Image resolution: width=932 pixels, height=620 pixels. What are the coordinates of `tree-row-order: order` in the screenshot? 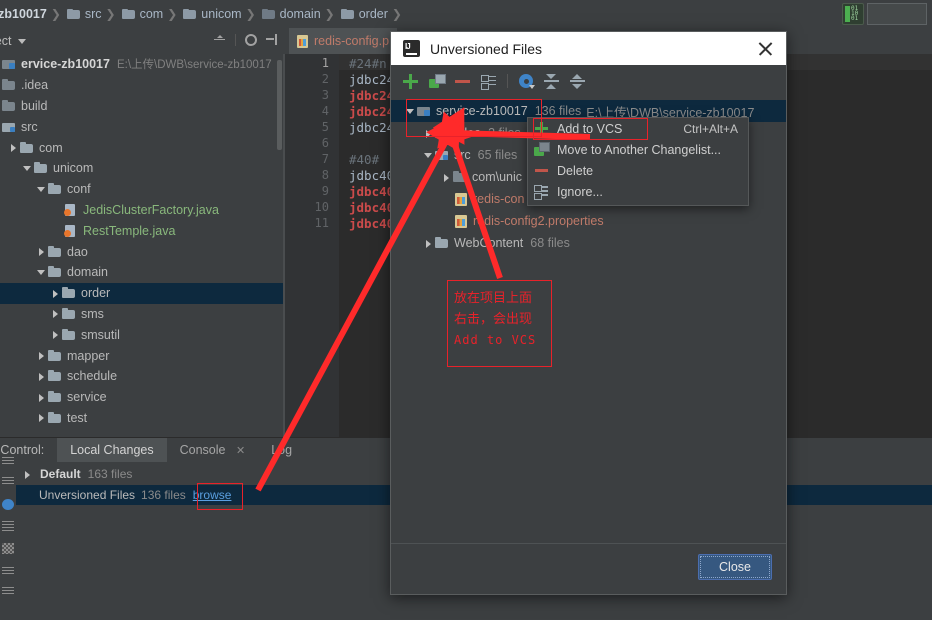 It's located at (142, 293).